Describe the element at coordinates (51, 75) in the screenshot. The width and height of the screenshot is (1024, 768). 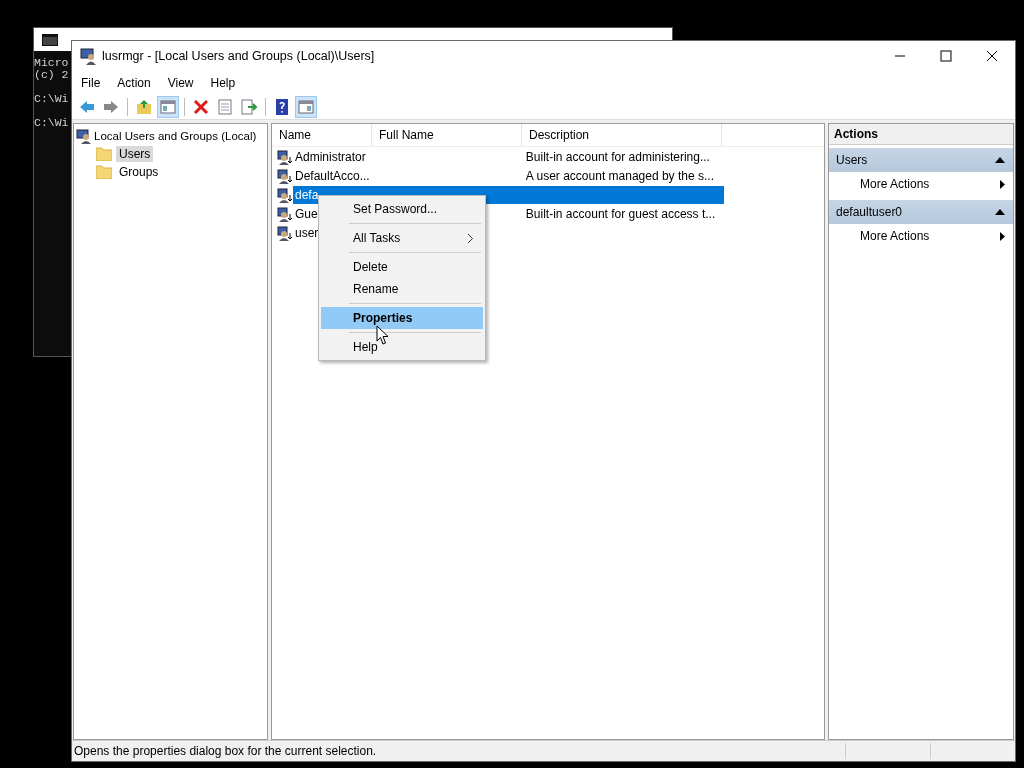
I see `console-text: (c) 2` at that location.